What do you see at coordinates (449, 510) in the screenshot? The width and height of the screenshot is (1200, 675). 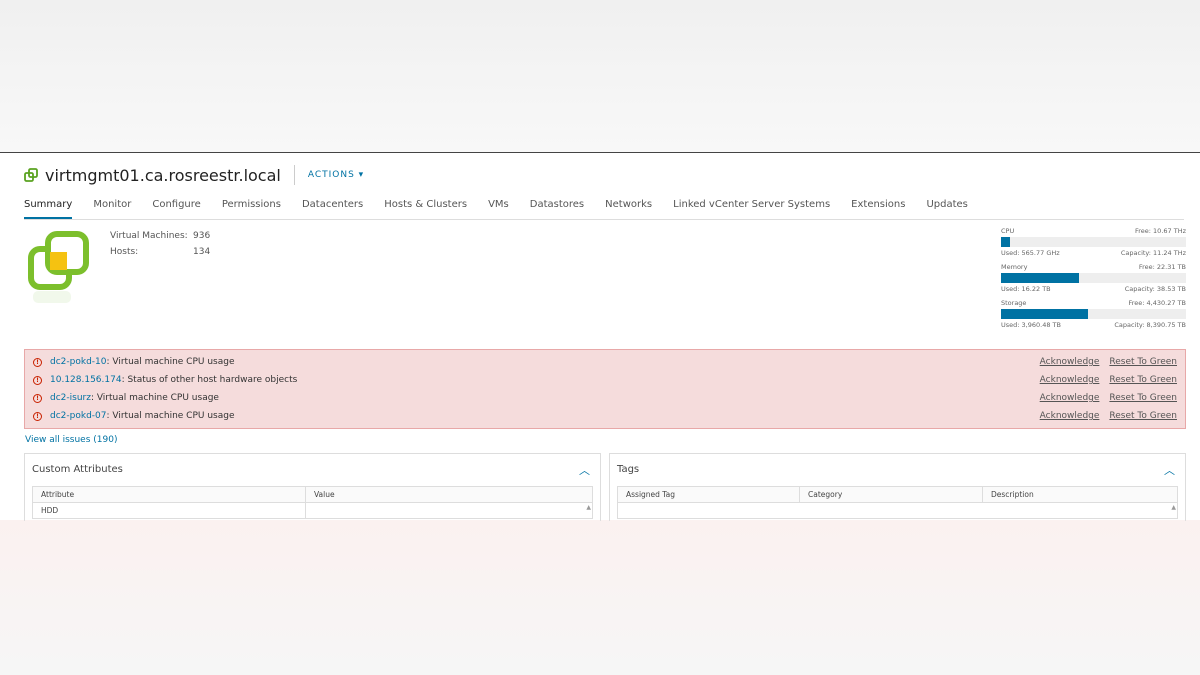 I see `value-cell` at bounding box center [449, 510].